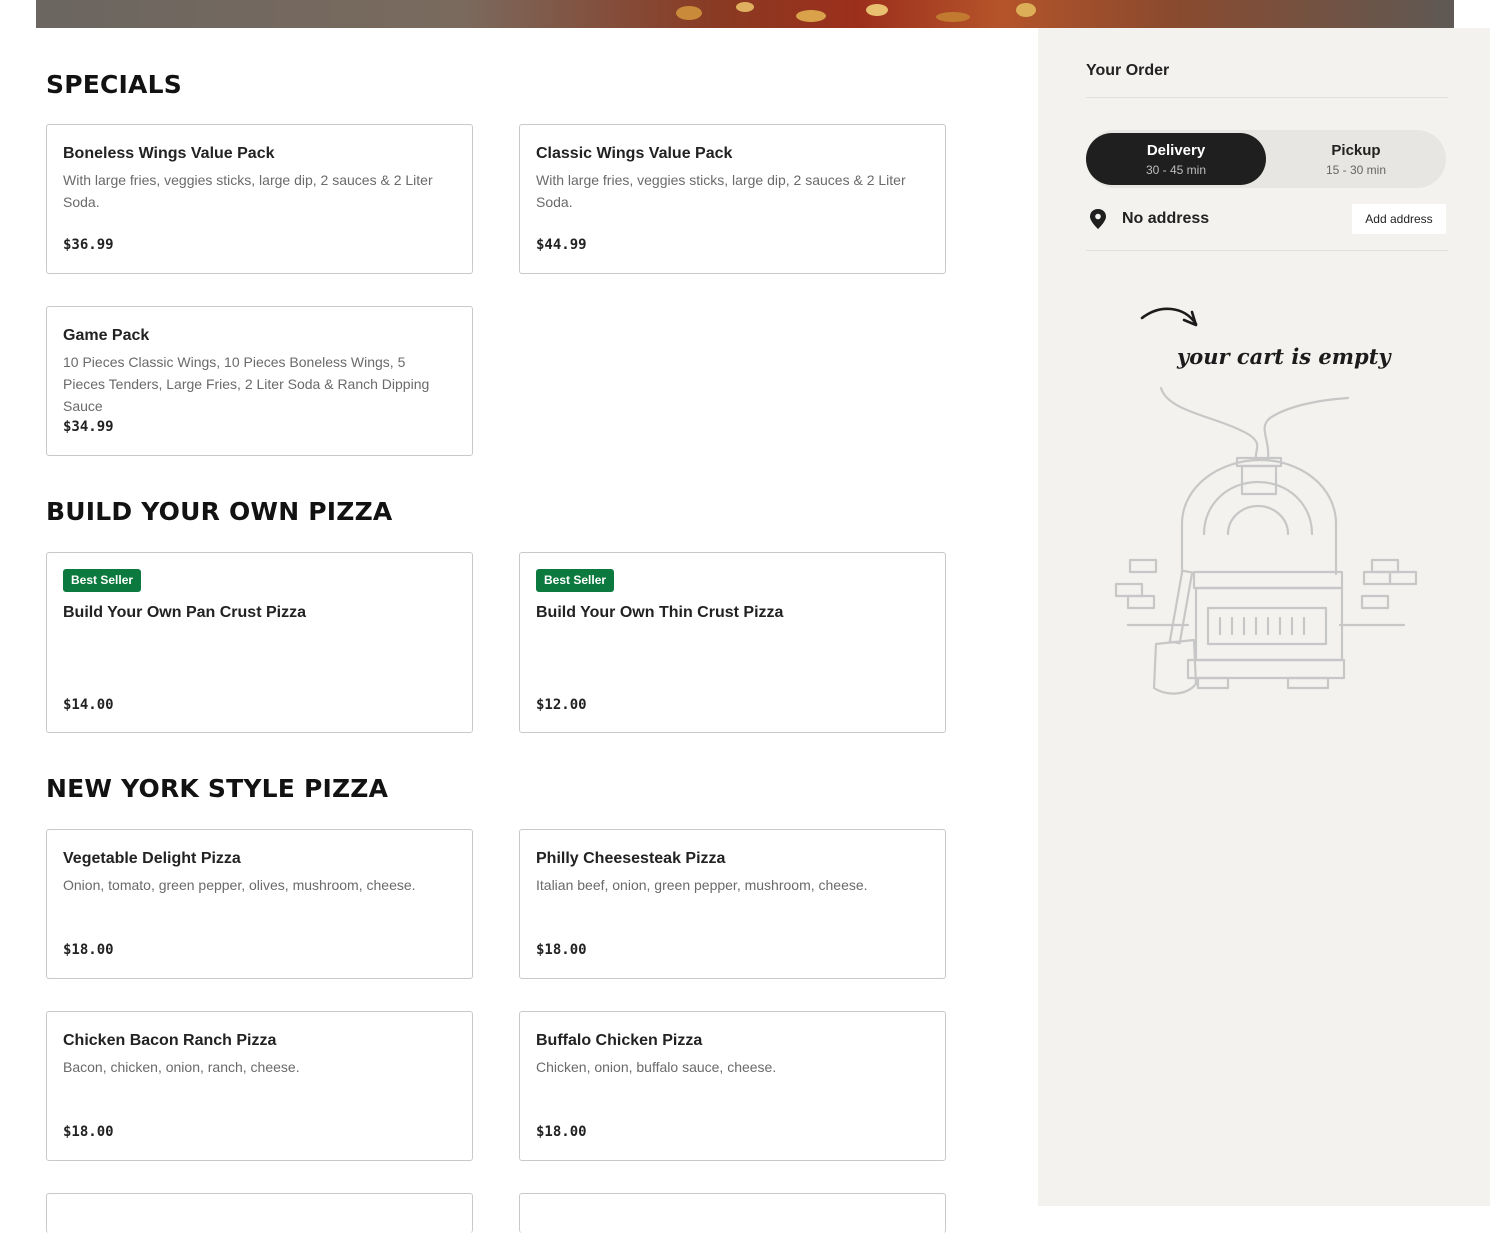  What do you see at coordinates (1356, 170) in the screenshot?
I see `pickup-time: 15 - 30 min` at bounding box center [1356, 170].